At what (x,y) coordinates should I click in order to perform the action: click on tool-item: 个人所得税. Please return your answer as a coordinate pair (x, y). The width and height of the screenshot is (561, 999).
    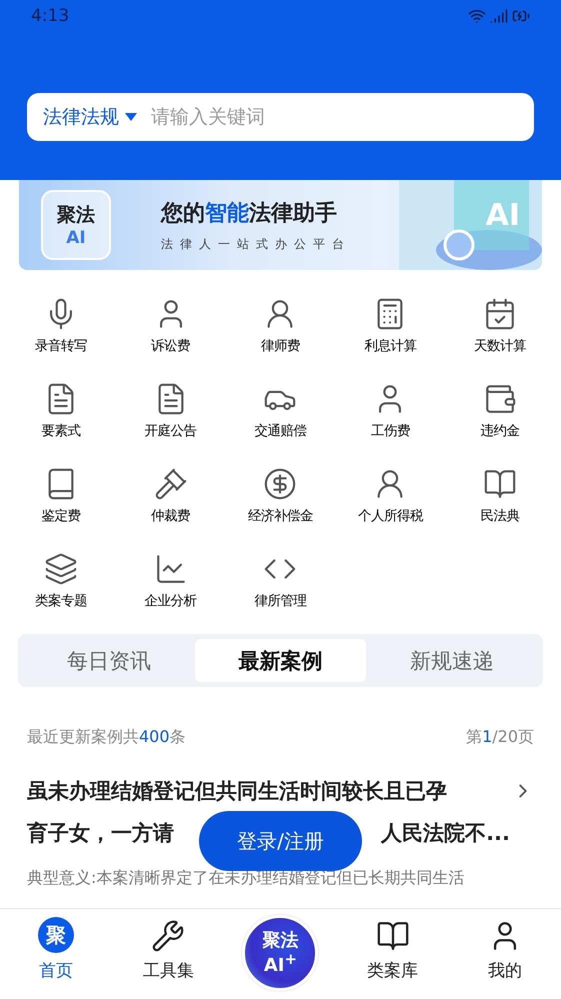
    Looking at the image, I should click on (390, 488).